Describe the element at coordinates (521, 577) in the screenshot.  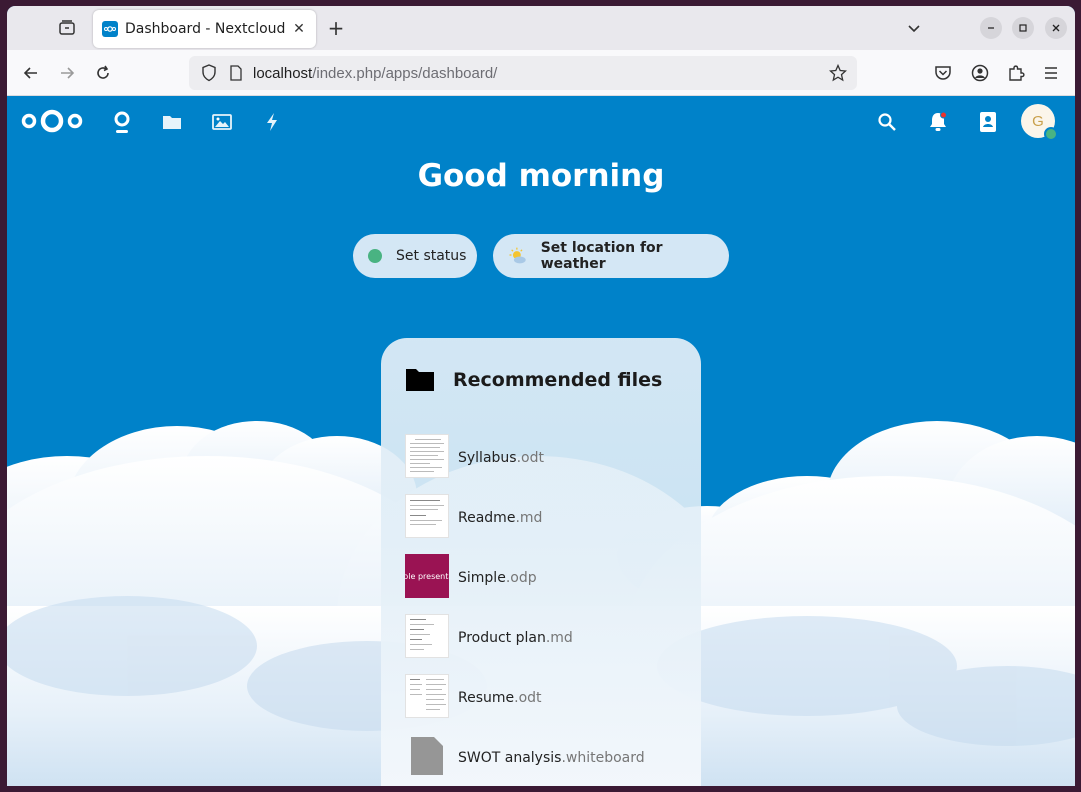
I see `file-extension: .odp` at that location.